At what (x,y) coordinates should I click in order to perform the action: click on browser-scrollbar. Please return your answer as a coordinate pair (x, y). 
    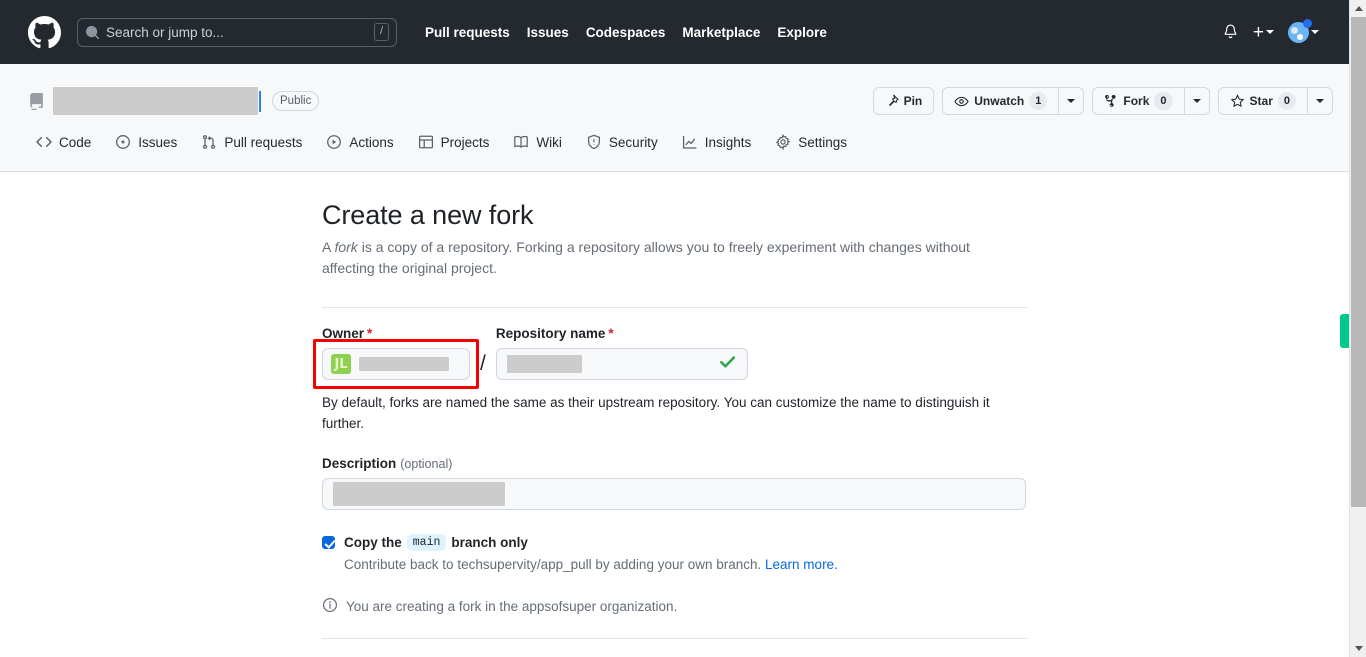
    Looking at the image, I should click on (1357, 328).